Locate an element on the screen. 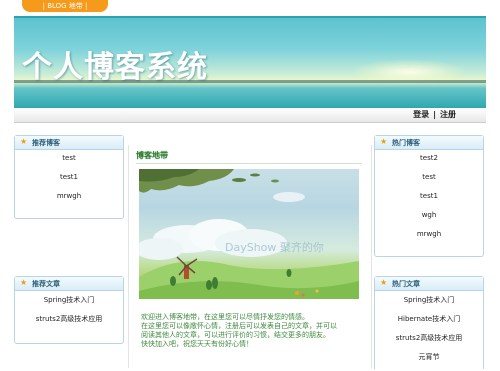 This screenshot has width=500, height=371. hot-blogs-panel: ★ 热门博客 test2 test test1 wgh mrwgh is located at coordinates (429, 196).